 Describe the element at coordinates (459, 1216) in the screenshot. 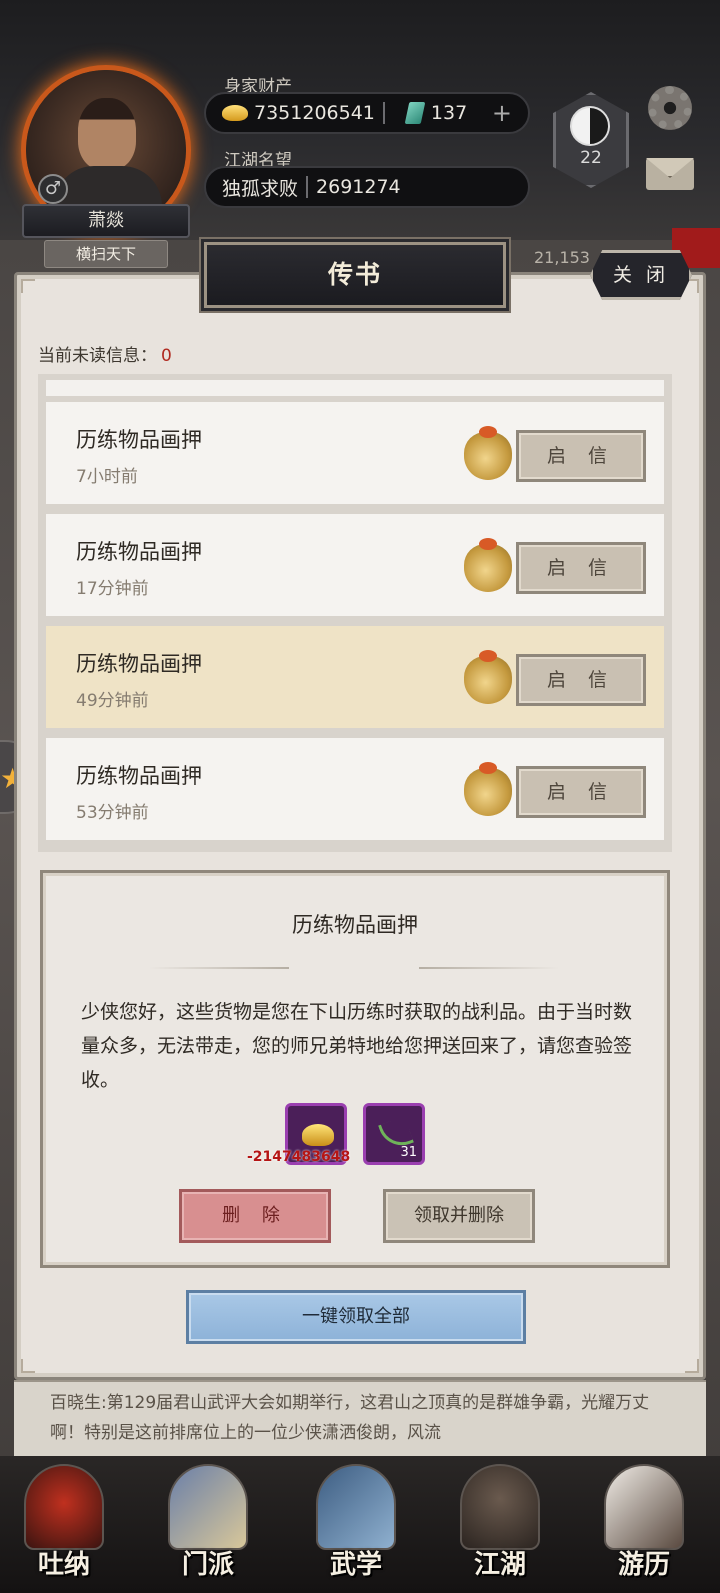

I see `claim-and-delete-button: 领取并删除` at that location.